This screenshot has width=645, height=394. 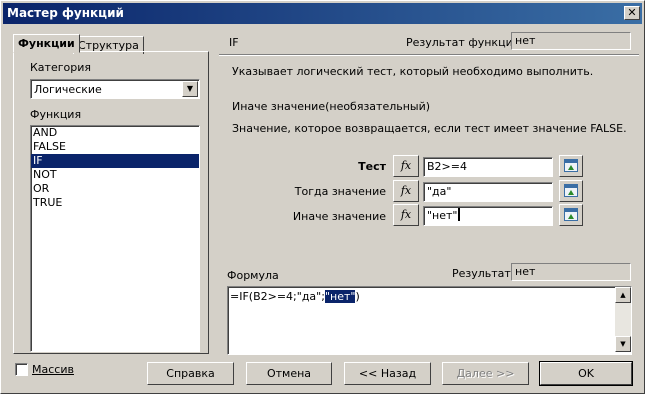 What do you see at coordinates (115, 147) in the screenshot?
I see `list-item: FALSE` at bounding box center [115, 147].